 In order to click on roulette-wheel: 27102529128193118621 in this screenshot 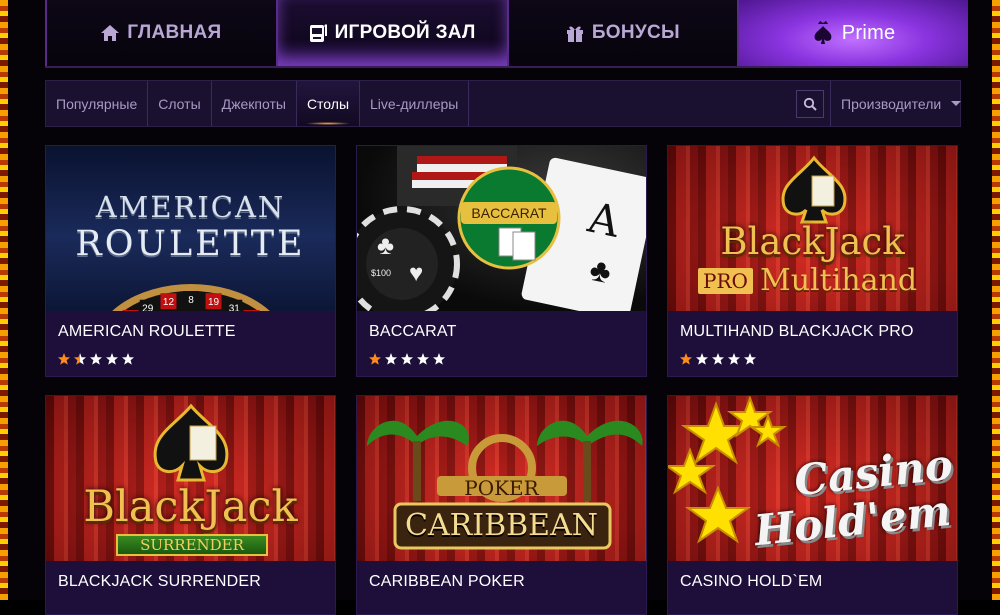, I will do `click(191, 292)`.